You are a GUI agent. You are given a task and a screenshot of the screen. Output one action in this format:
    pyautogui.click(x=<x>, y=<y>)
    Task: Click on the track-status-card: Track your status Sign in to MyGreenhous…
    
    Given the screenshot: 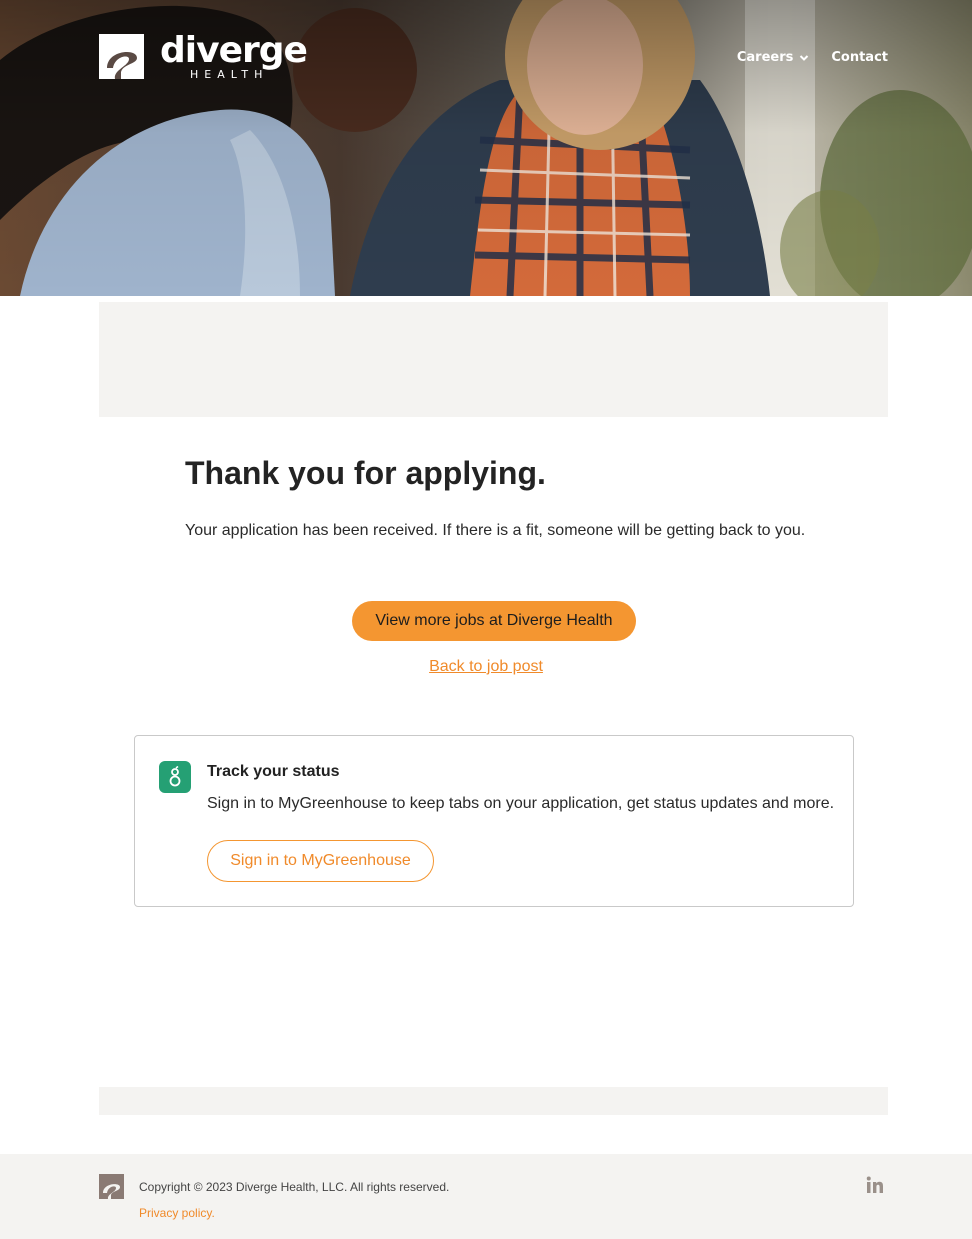 What is the action you would take?
    pyautogui.click(x=494, y=821)
    